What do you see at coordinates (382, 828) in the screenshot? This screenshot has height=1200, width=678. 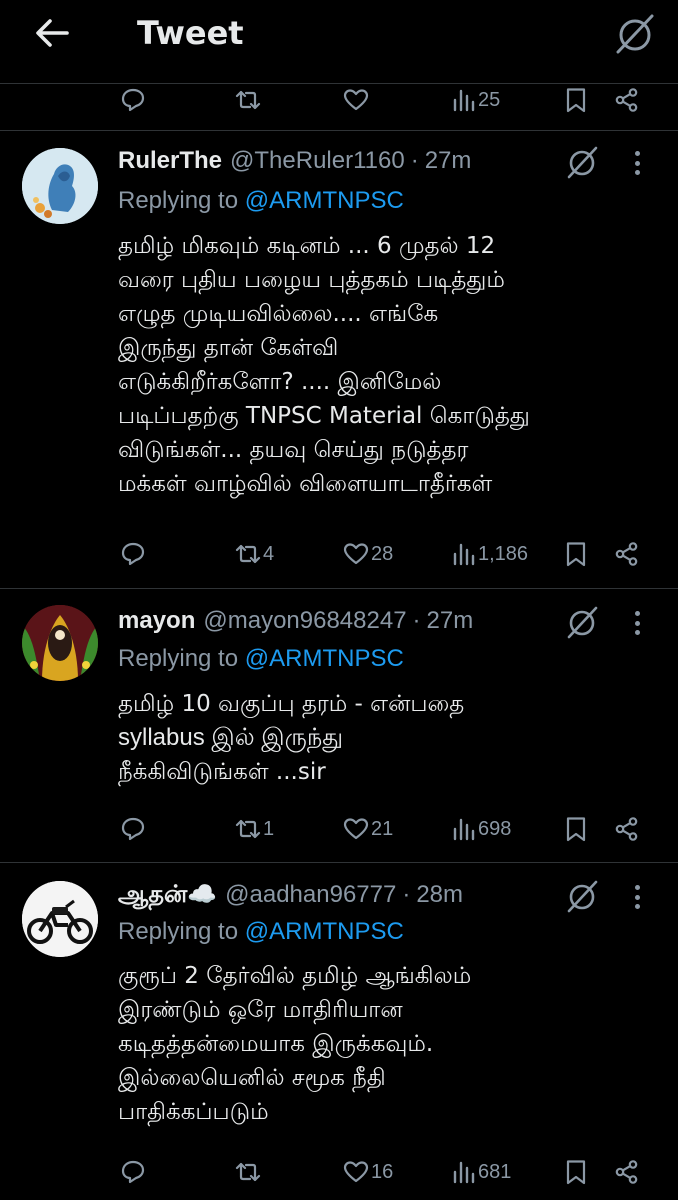 I see `like-count: 21` at bounding box center [382, 828].